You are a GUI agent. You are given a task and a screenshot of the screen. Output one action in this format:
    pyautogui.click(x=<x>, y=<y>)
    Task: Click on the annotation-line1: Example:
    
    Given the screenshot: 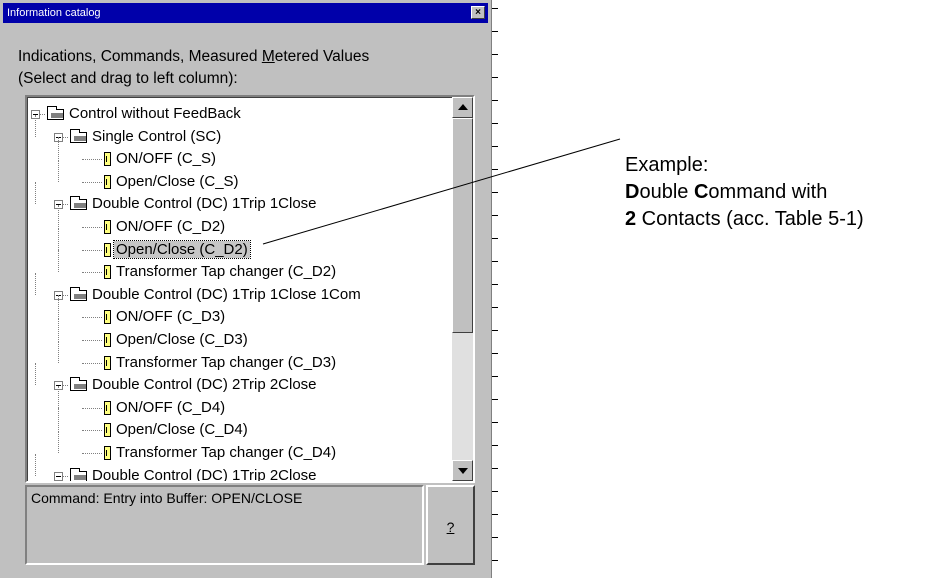 What is the action you would take?
    pyautogui.click(x=667, y=165)
    